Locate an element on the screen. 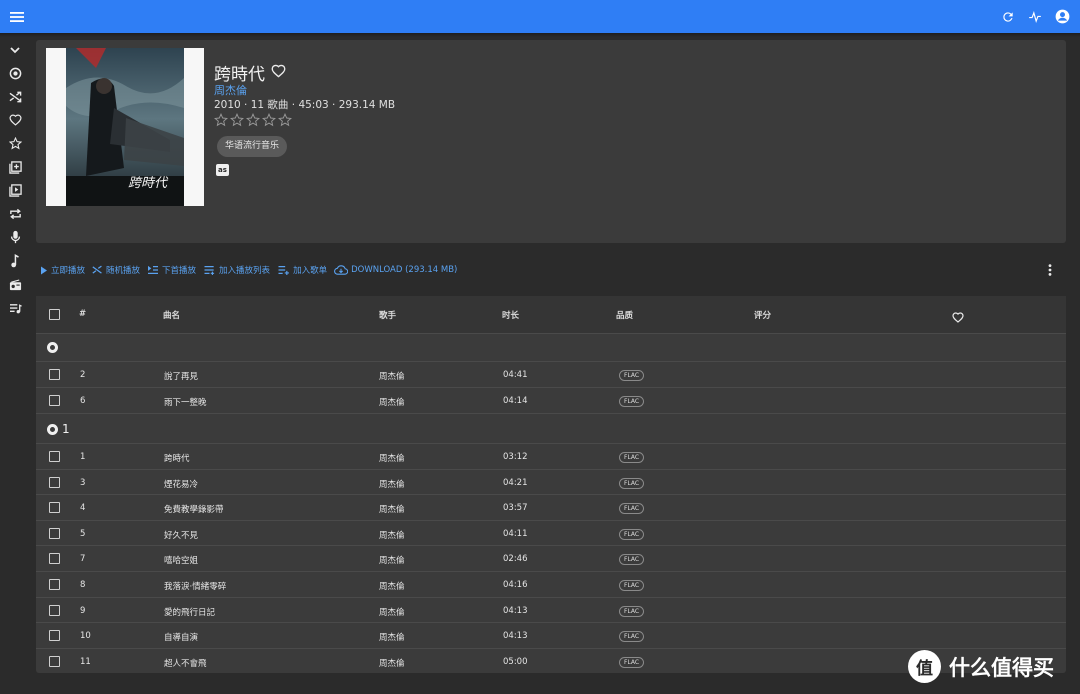 This screenshot has height=694, width=1080. music-note-icon is located at coordinates (15, 261).